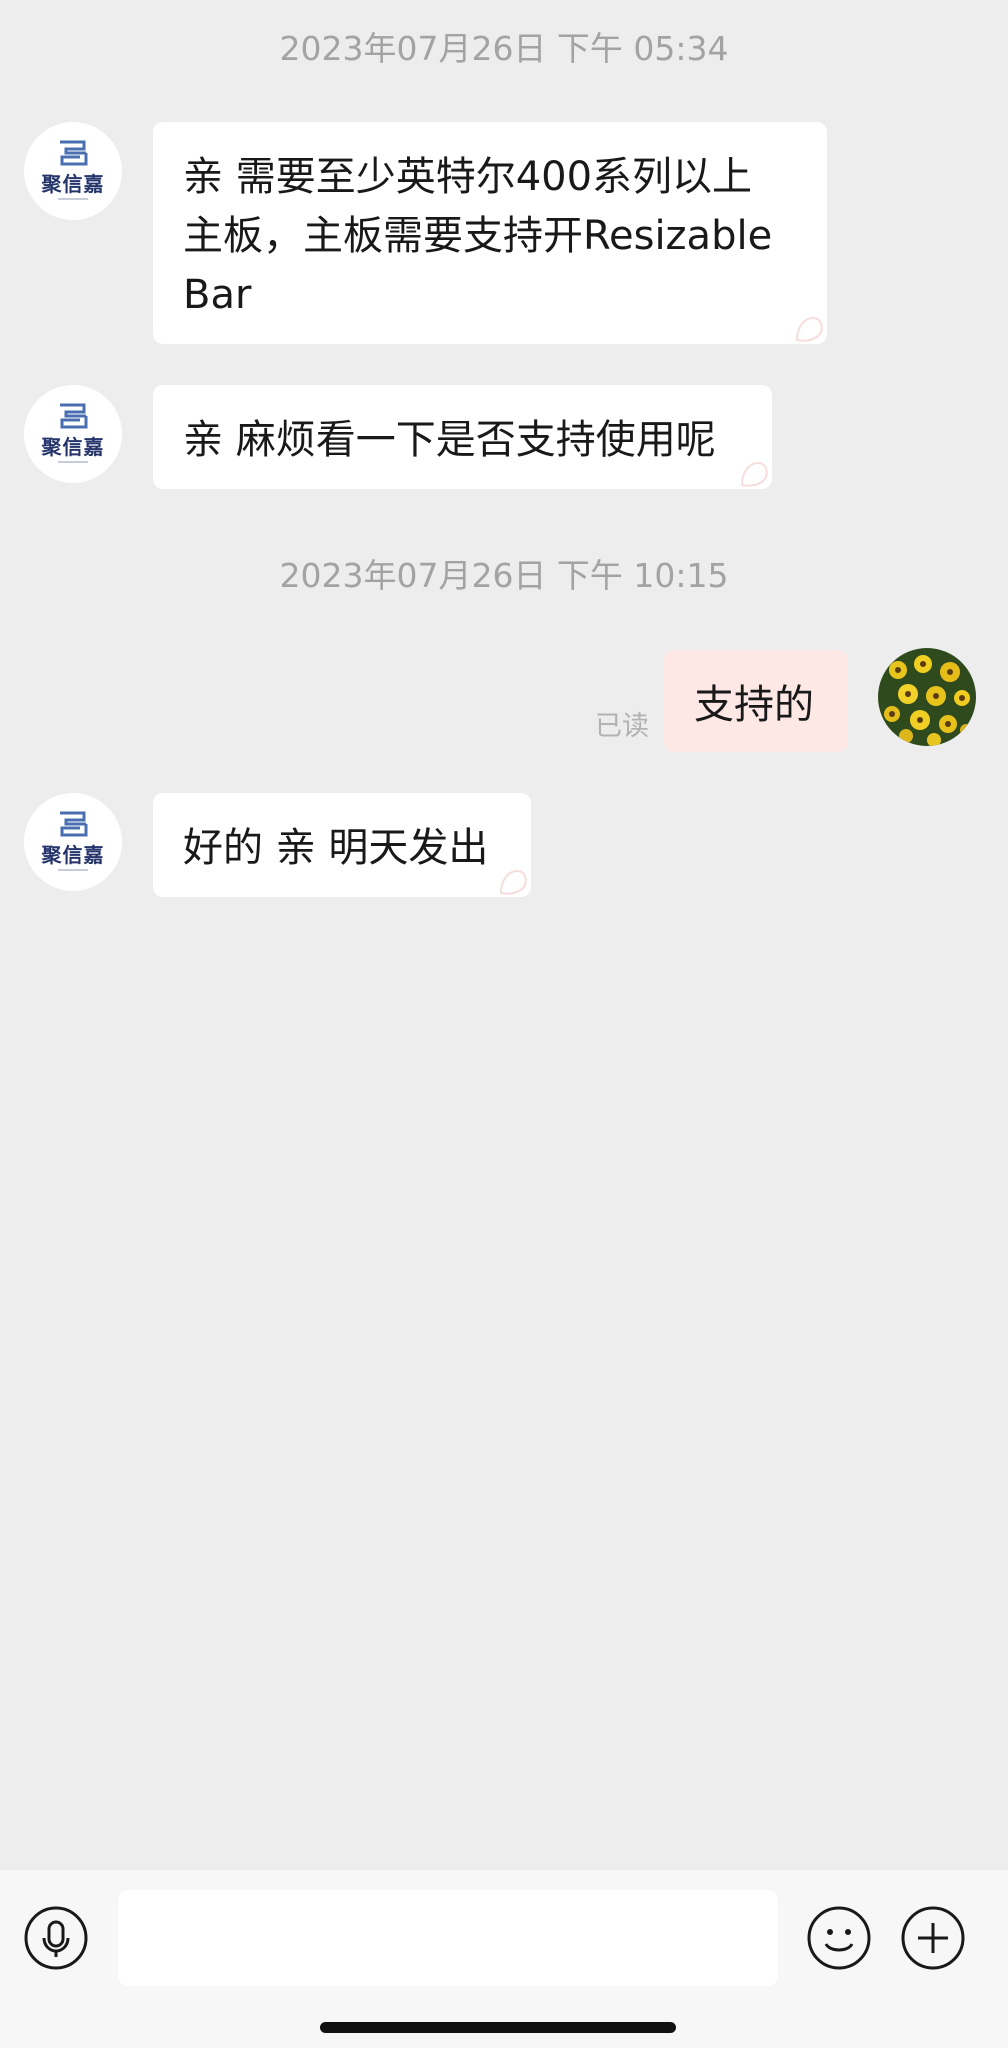 Image resolution: width=1008 pixels, height=2048 pixels. Describe the element at coordinates (56, 1938) in the screenshot. I see `microphone-icon` at that location.